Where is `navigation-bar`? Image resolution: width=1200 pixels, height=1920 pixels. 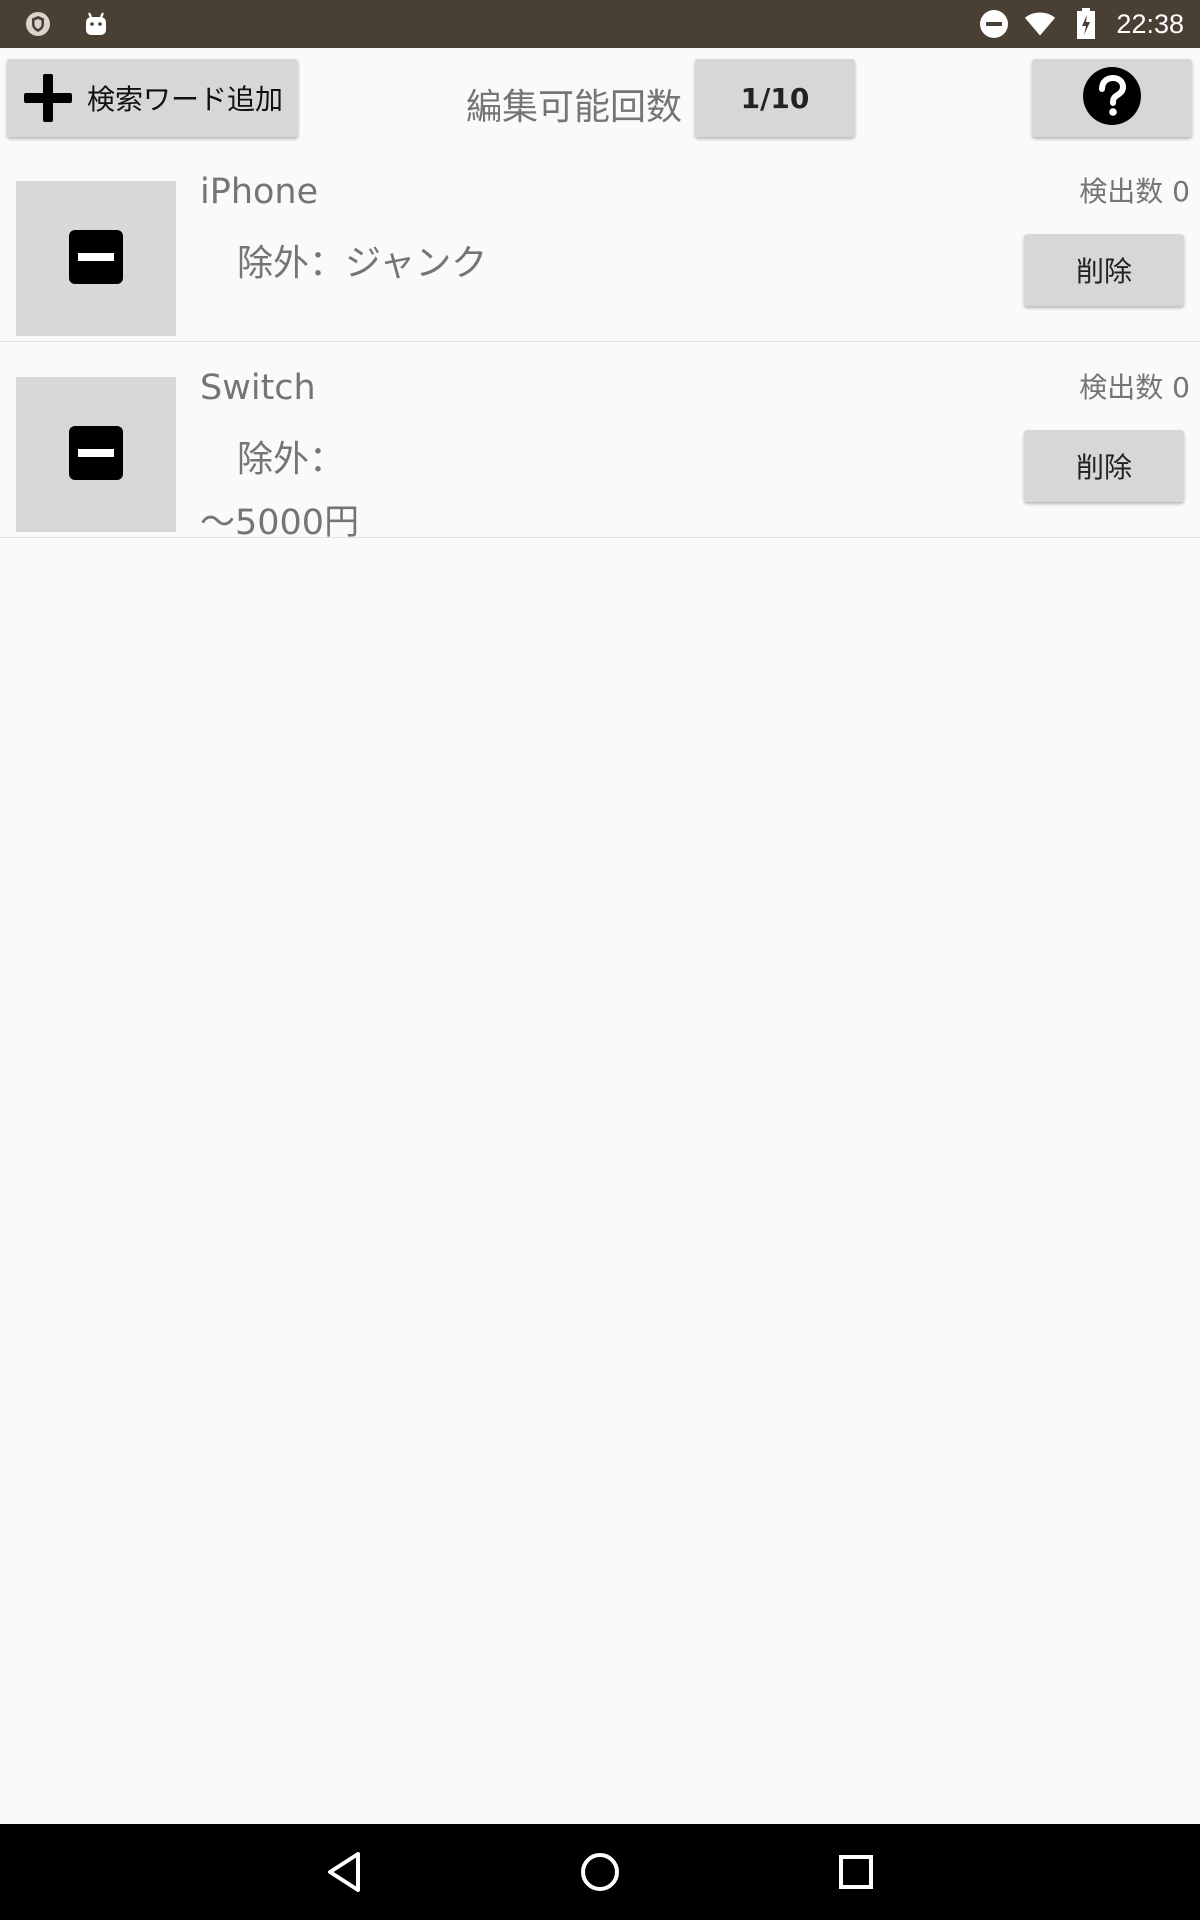 navigation-bar is located at coordinates (600, 1872).